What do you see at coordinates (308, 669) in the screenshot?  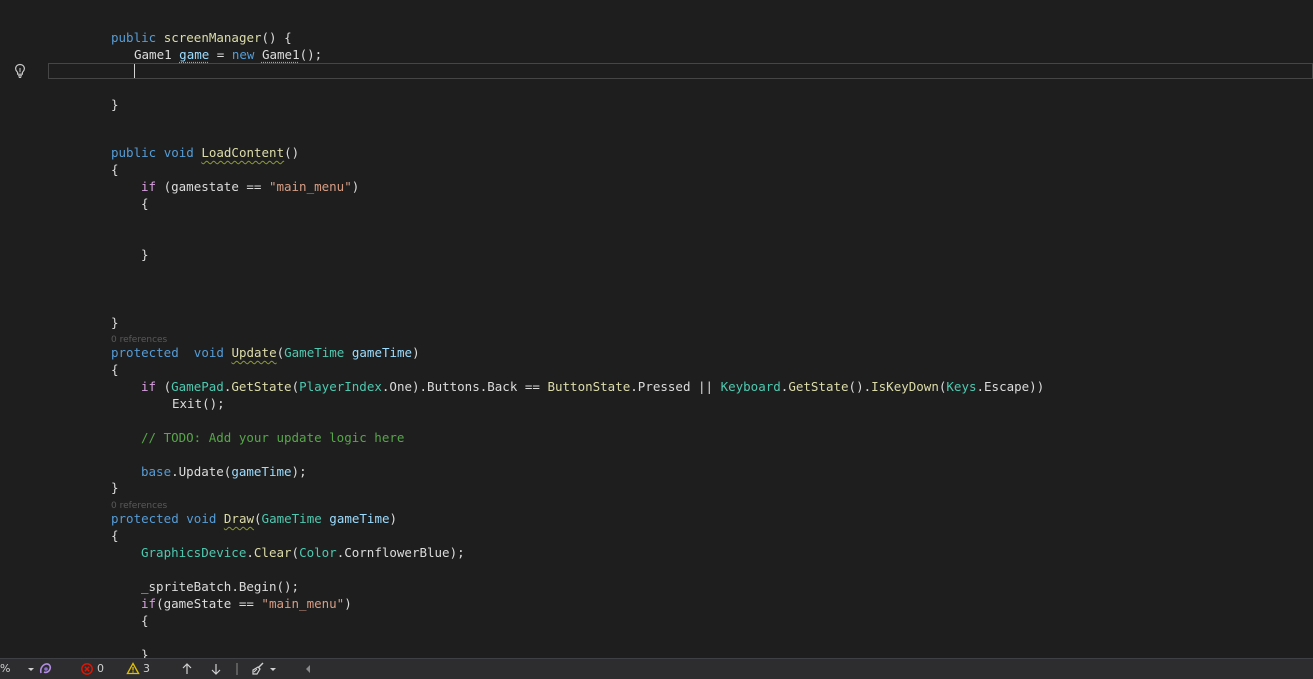 I see `scroll-left-arrow-icon` at bounding box center [308, 669].